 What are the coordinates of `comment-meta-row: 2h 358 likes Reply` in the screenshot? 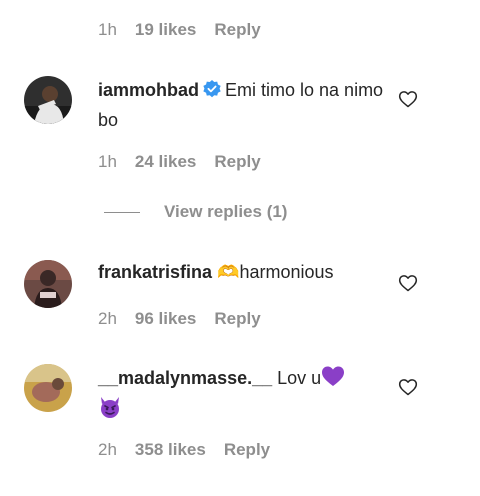 It's located at (184, 450).